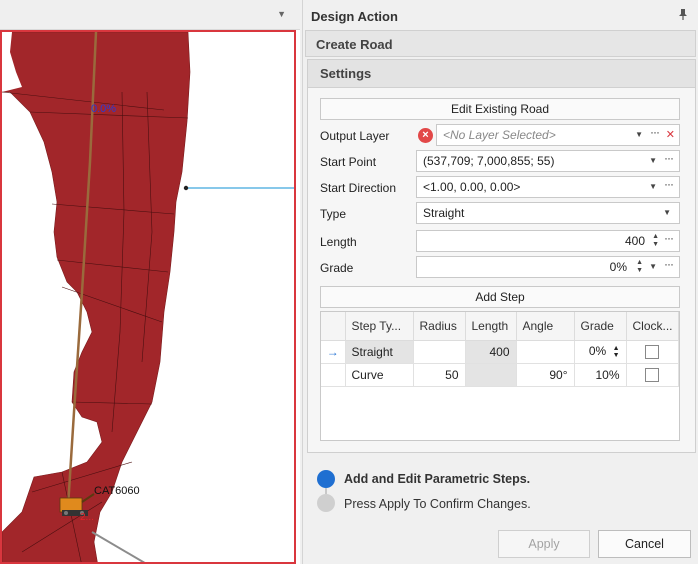 This screenshot has height=564, width=698. I want to click on type-label: Type, so click(333, 214).